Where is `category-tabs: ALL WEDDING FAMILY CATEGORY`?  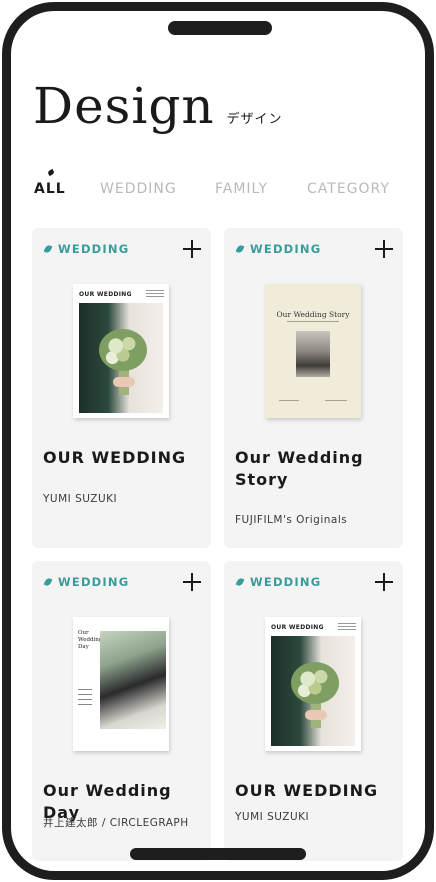
category-tabs: ALL WEDDING FAMILY CATEGORY is located at coordinates (223, 186).